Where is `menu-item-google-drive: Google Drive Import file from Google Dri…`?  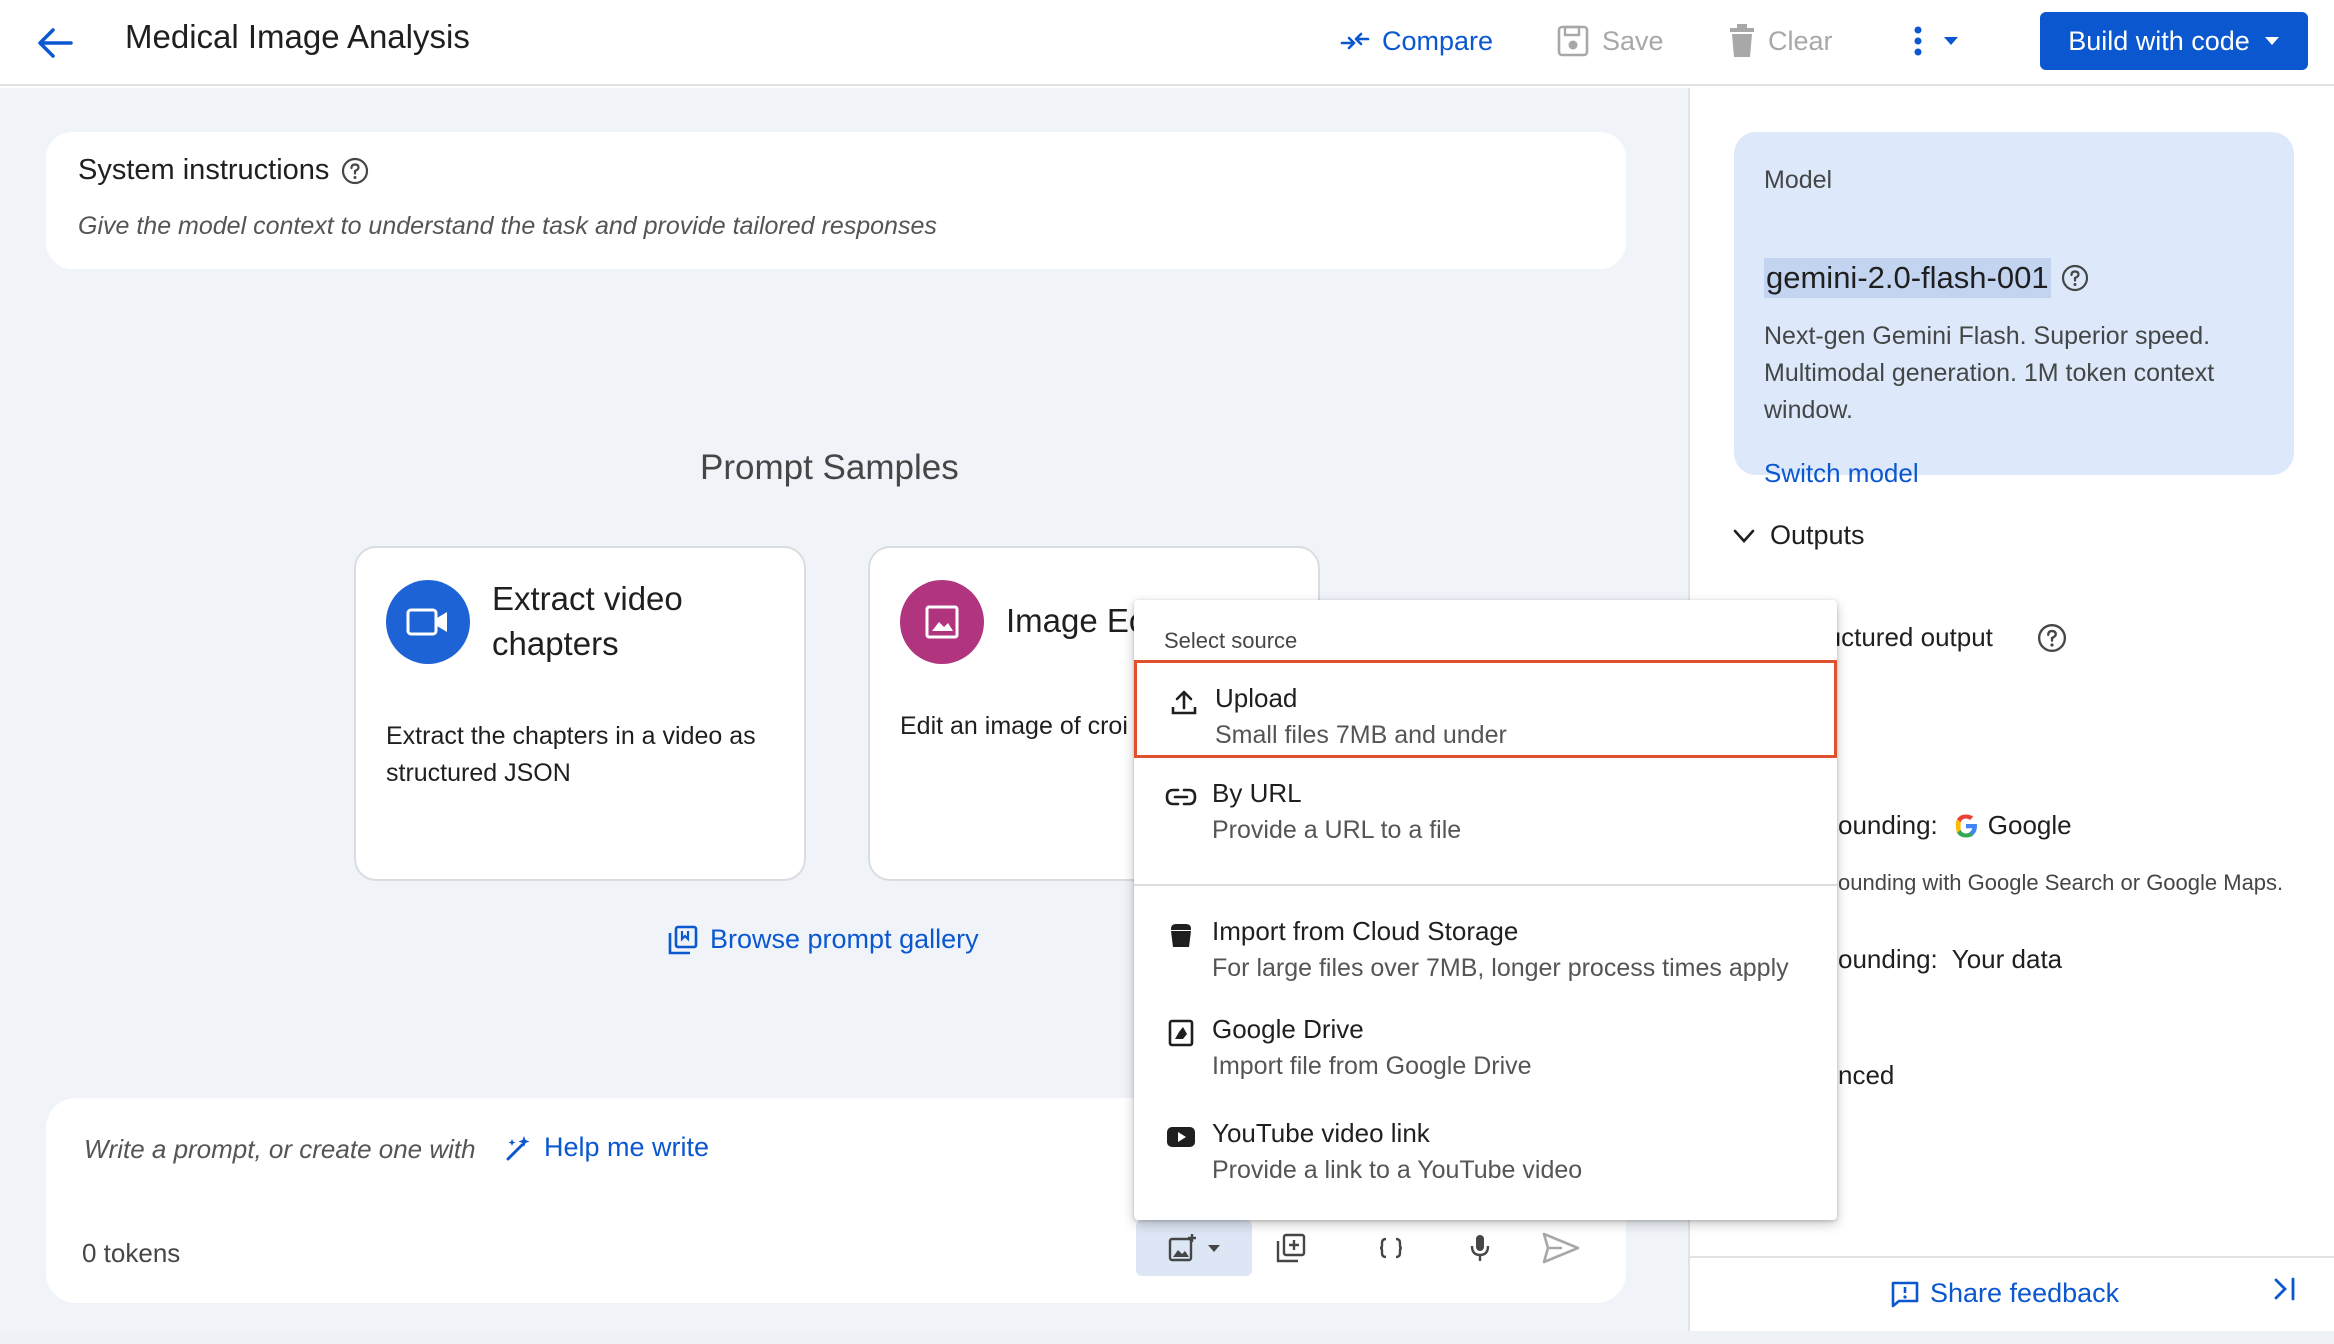 menu-item-google-drive: Google Drive Import file from Google Dri… is located at coordinates (1485, 1044).